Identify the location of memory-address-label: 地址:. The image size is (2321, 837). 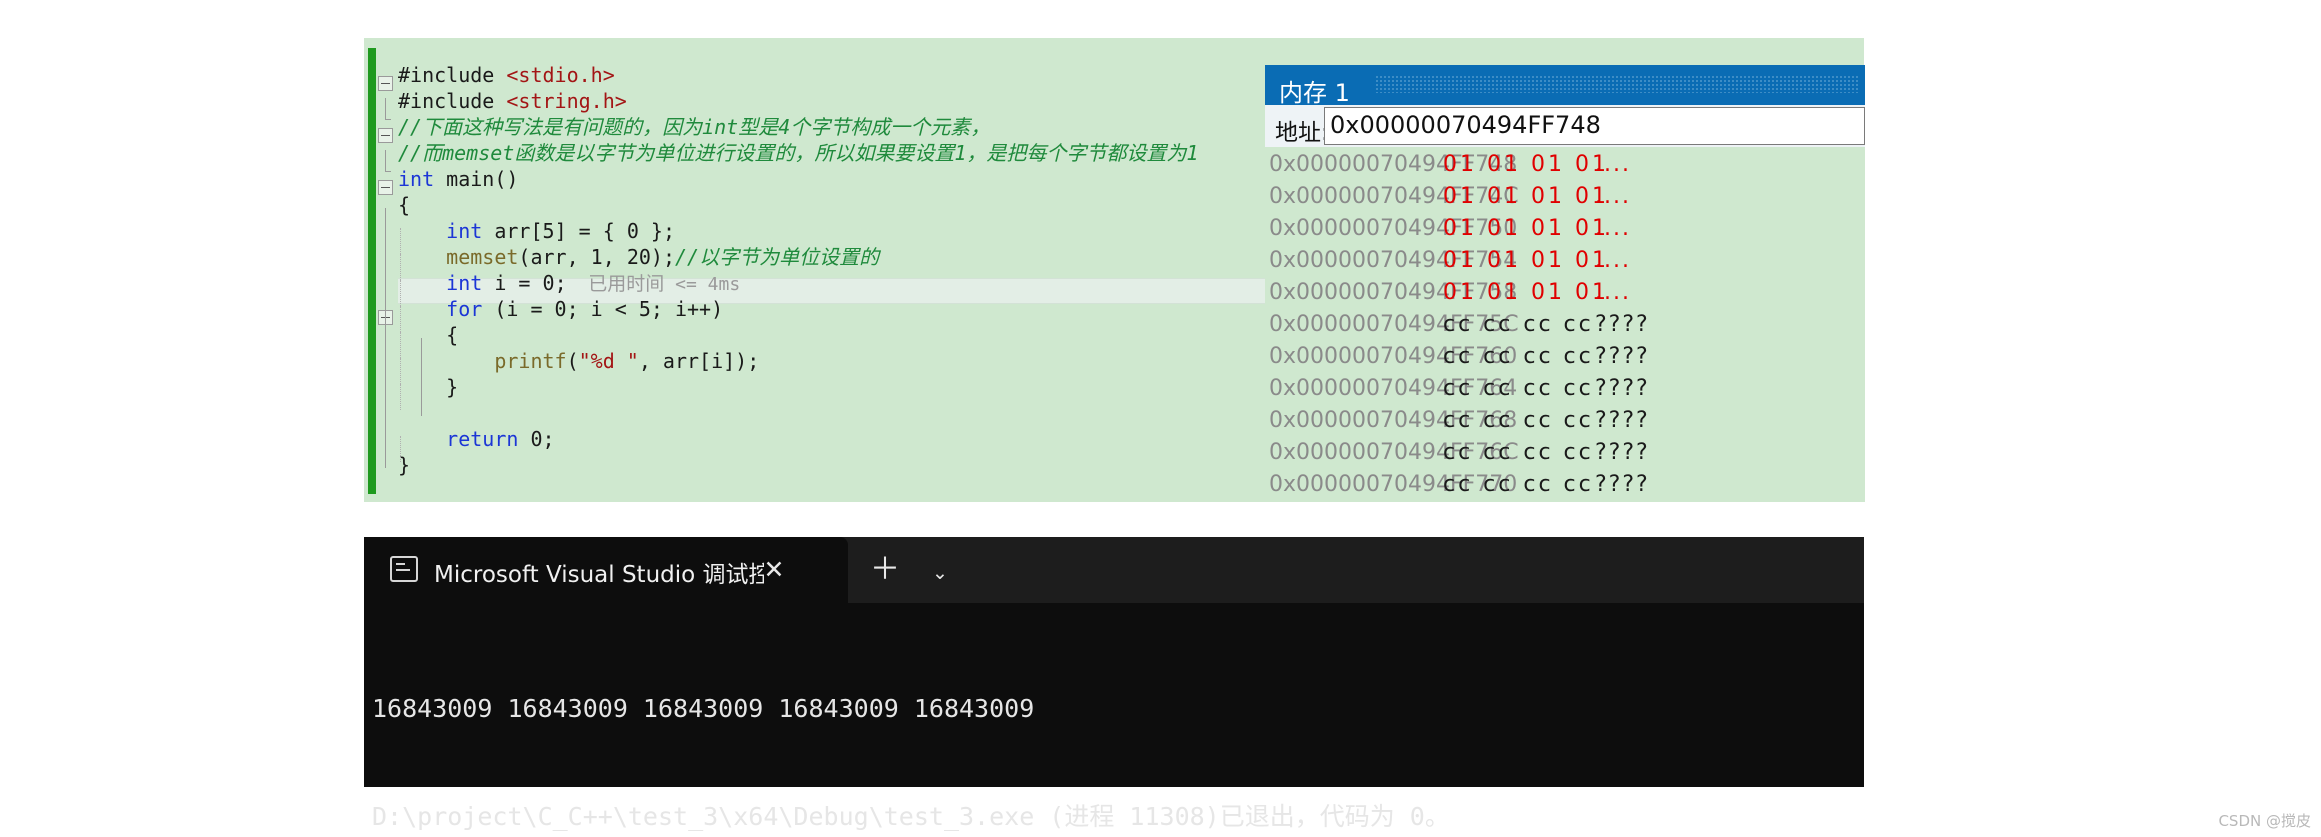
(1302, 133).